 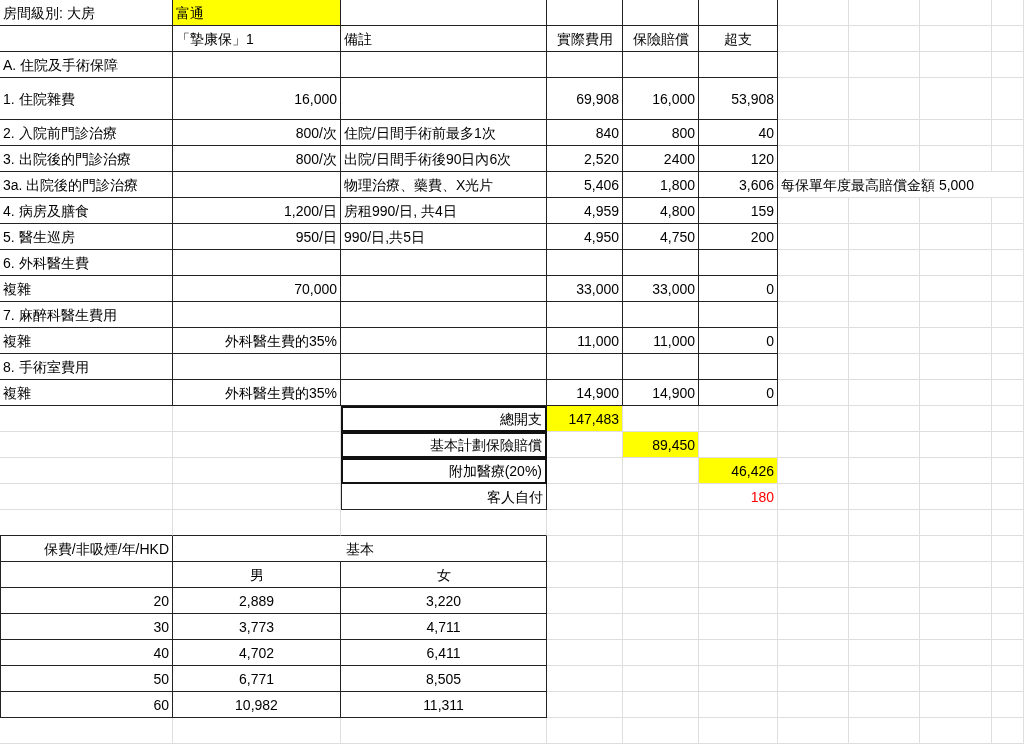 What do you see at coordinates (661, 237) in the screenshot?
I see `table-cell: 4,750` at bounding box center [661, 237].